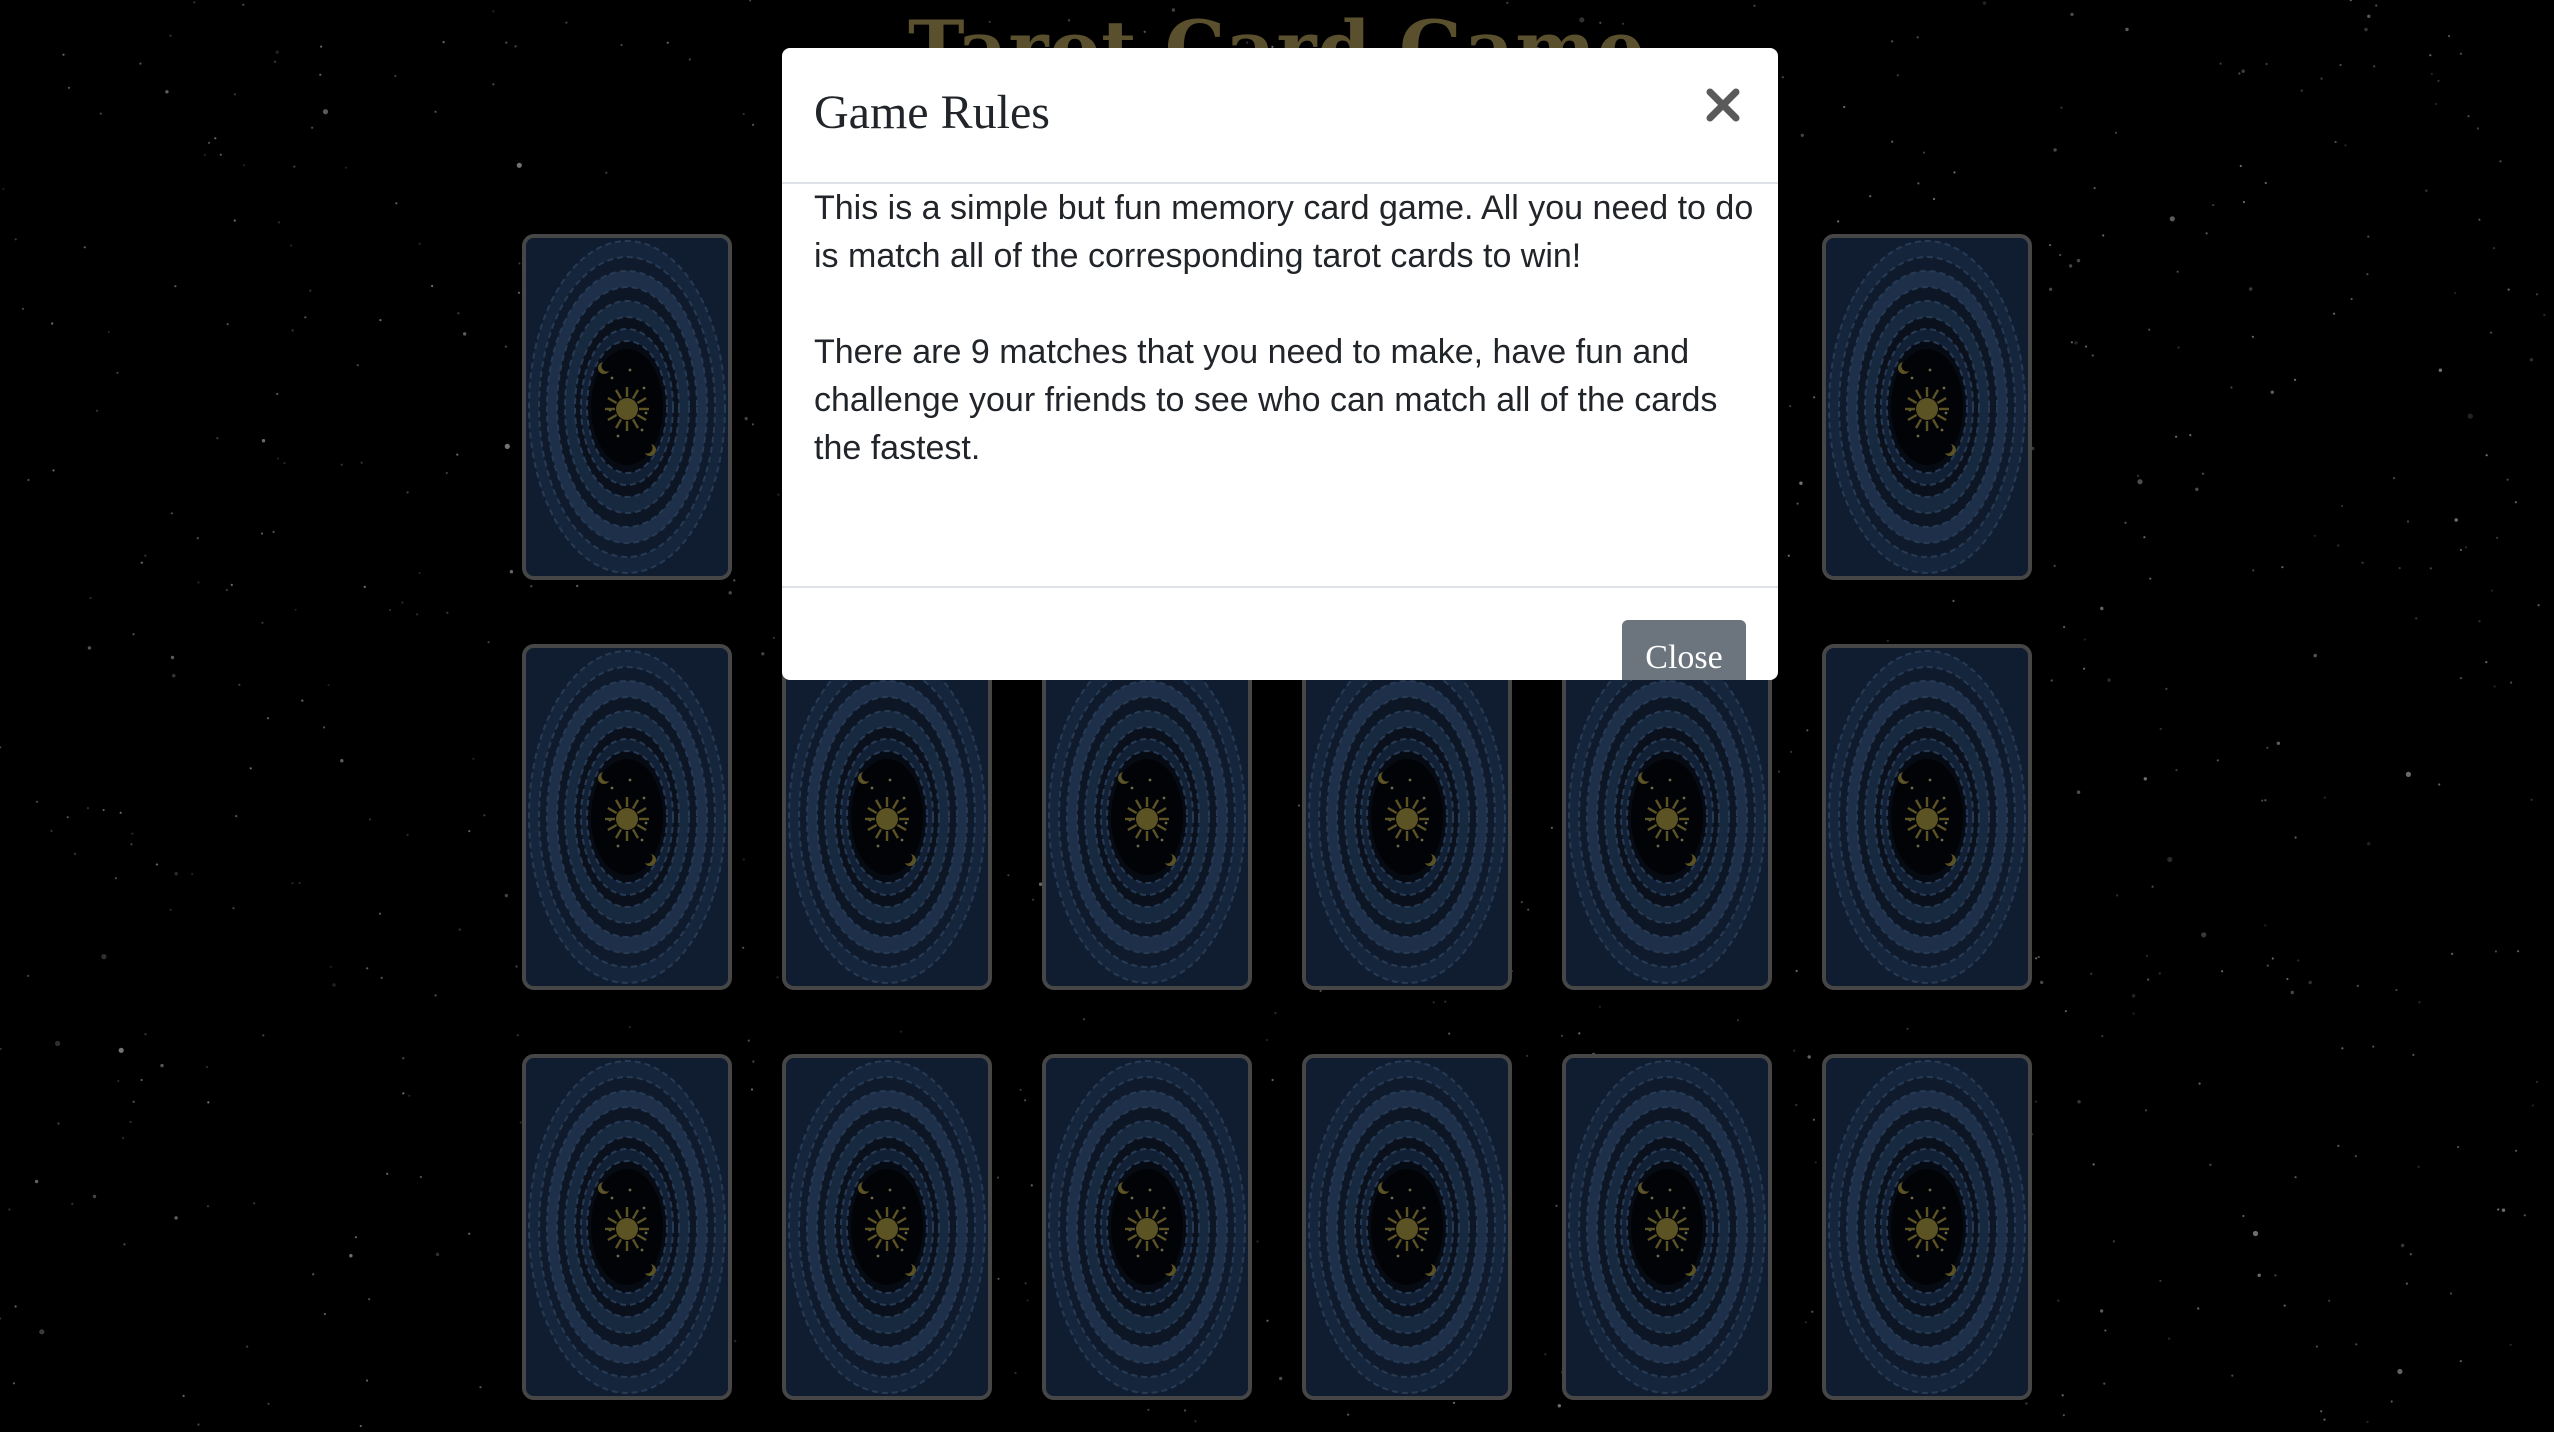 The width and height of the screenshot is (2554, 1432). Describe the element at coordinates (1684, 650) in the screenshot. I see `close-button: Close` at that location.